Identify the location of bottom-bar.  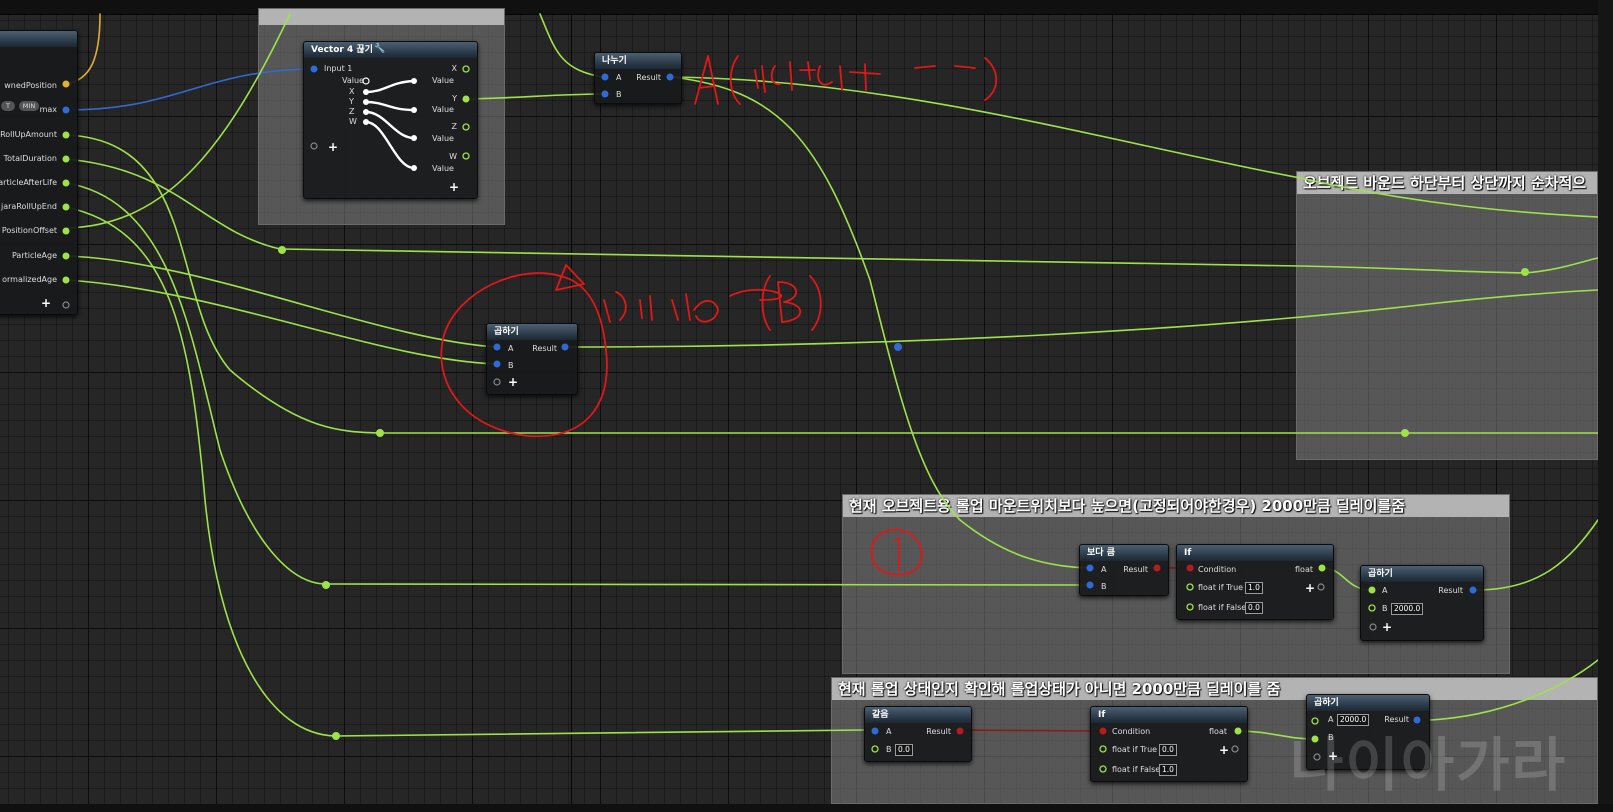
(806, 808).